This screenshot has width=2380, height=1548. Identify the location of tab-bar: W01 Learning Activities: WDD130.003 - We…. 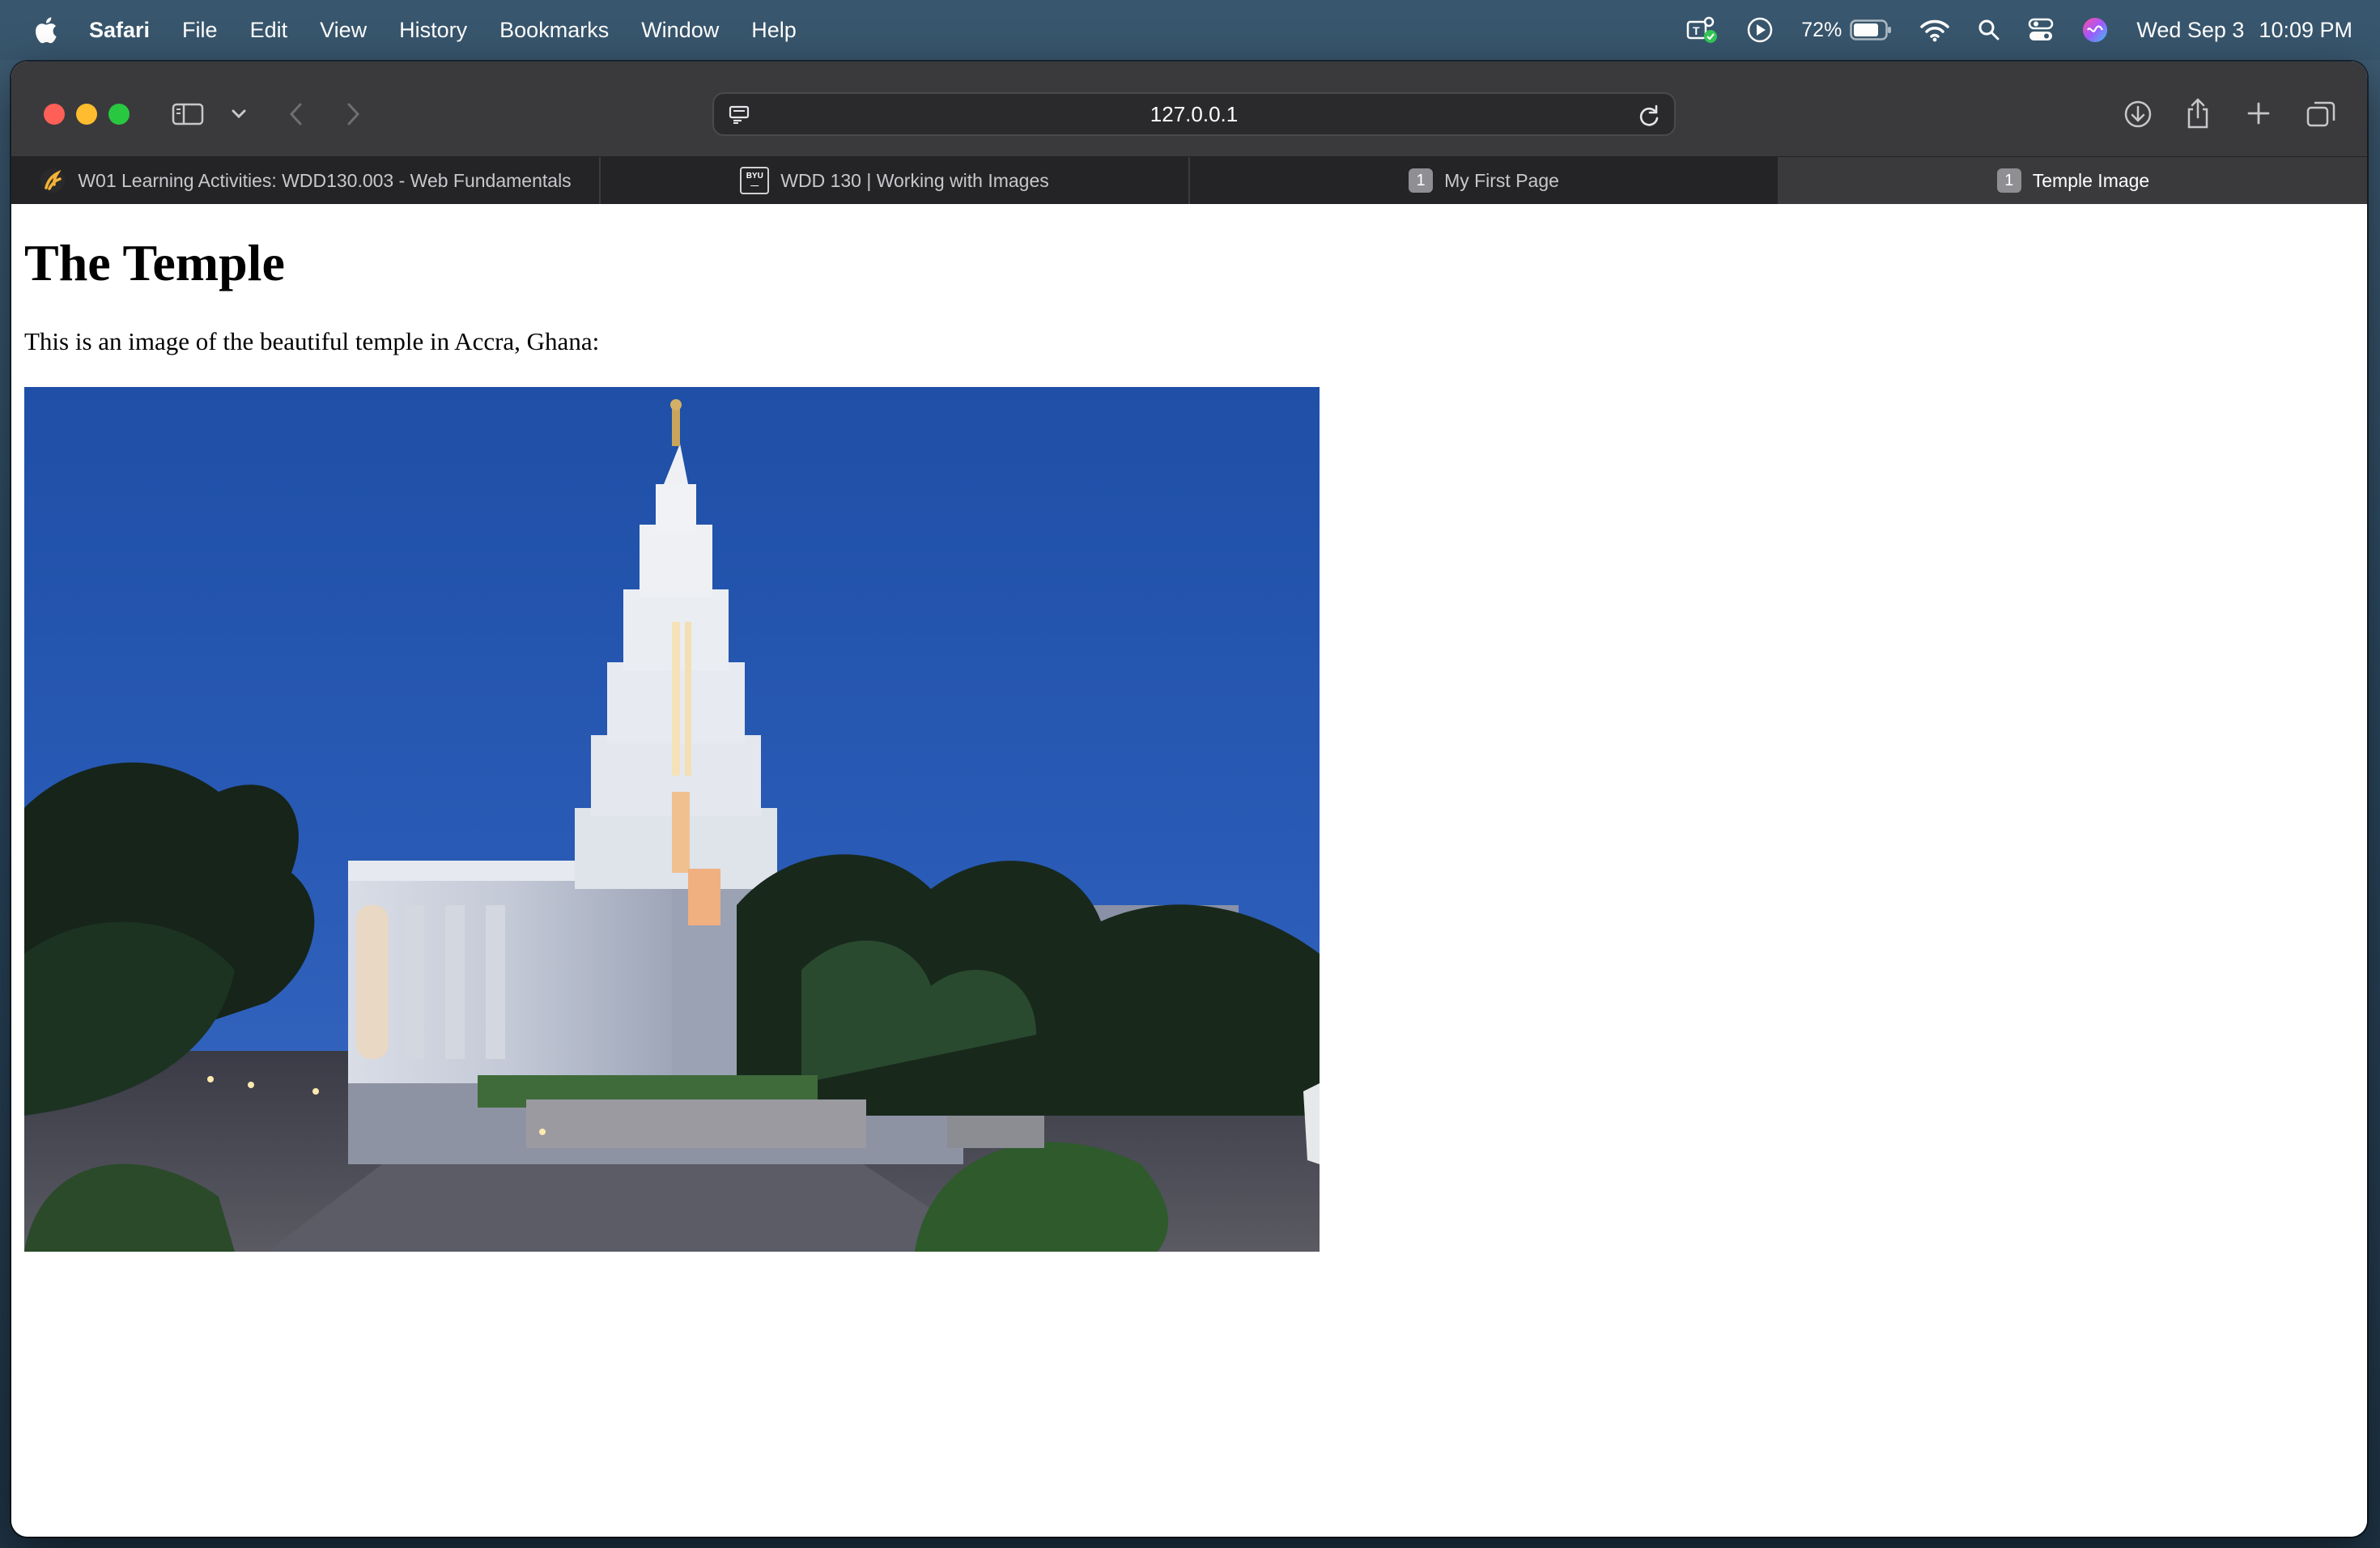
(1189, 181).